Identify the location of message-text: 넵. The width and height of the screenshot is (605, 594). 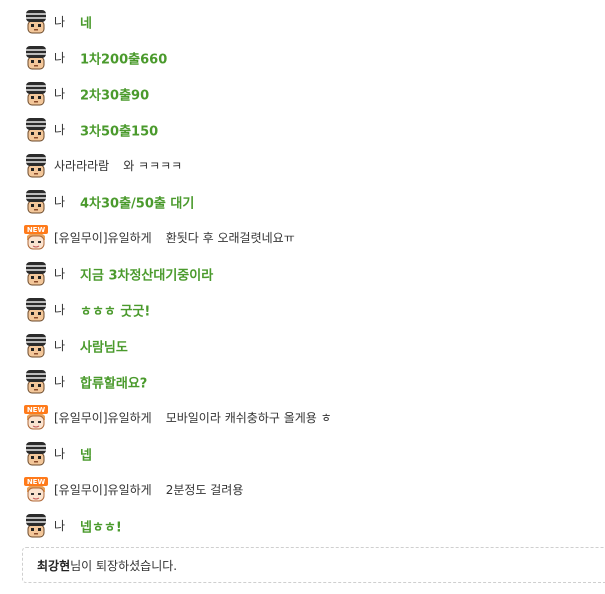
(86, 456).